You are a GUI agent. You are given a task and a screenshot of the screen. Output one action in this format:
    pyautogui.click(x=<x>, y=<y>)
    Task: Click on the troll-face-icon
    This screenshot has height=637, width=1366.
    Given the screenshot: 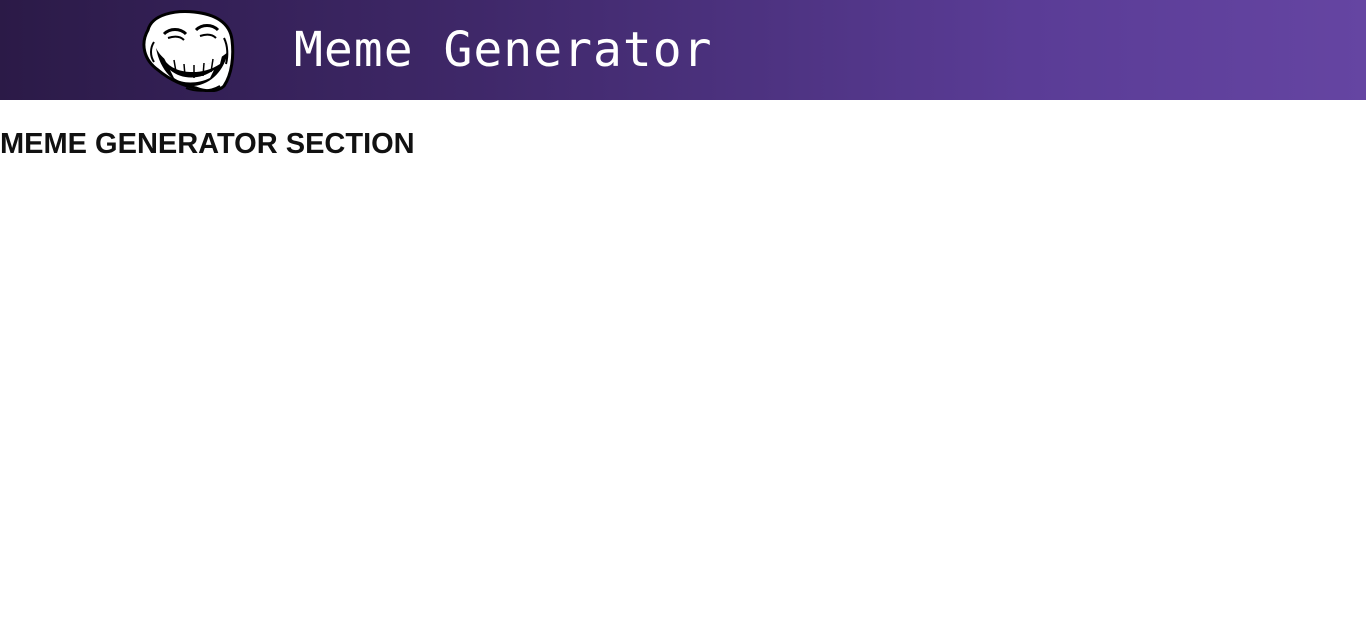 What is the action you would take?
    pyautogui.click(x=186, y=50)
    